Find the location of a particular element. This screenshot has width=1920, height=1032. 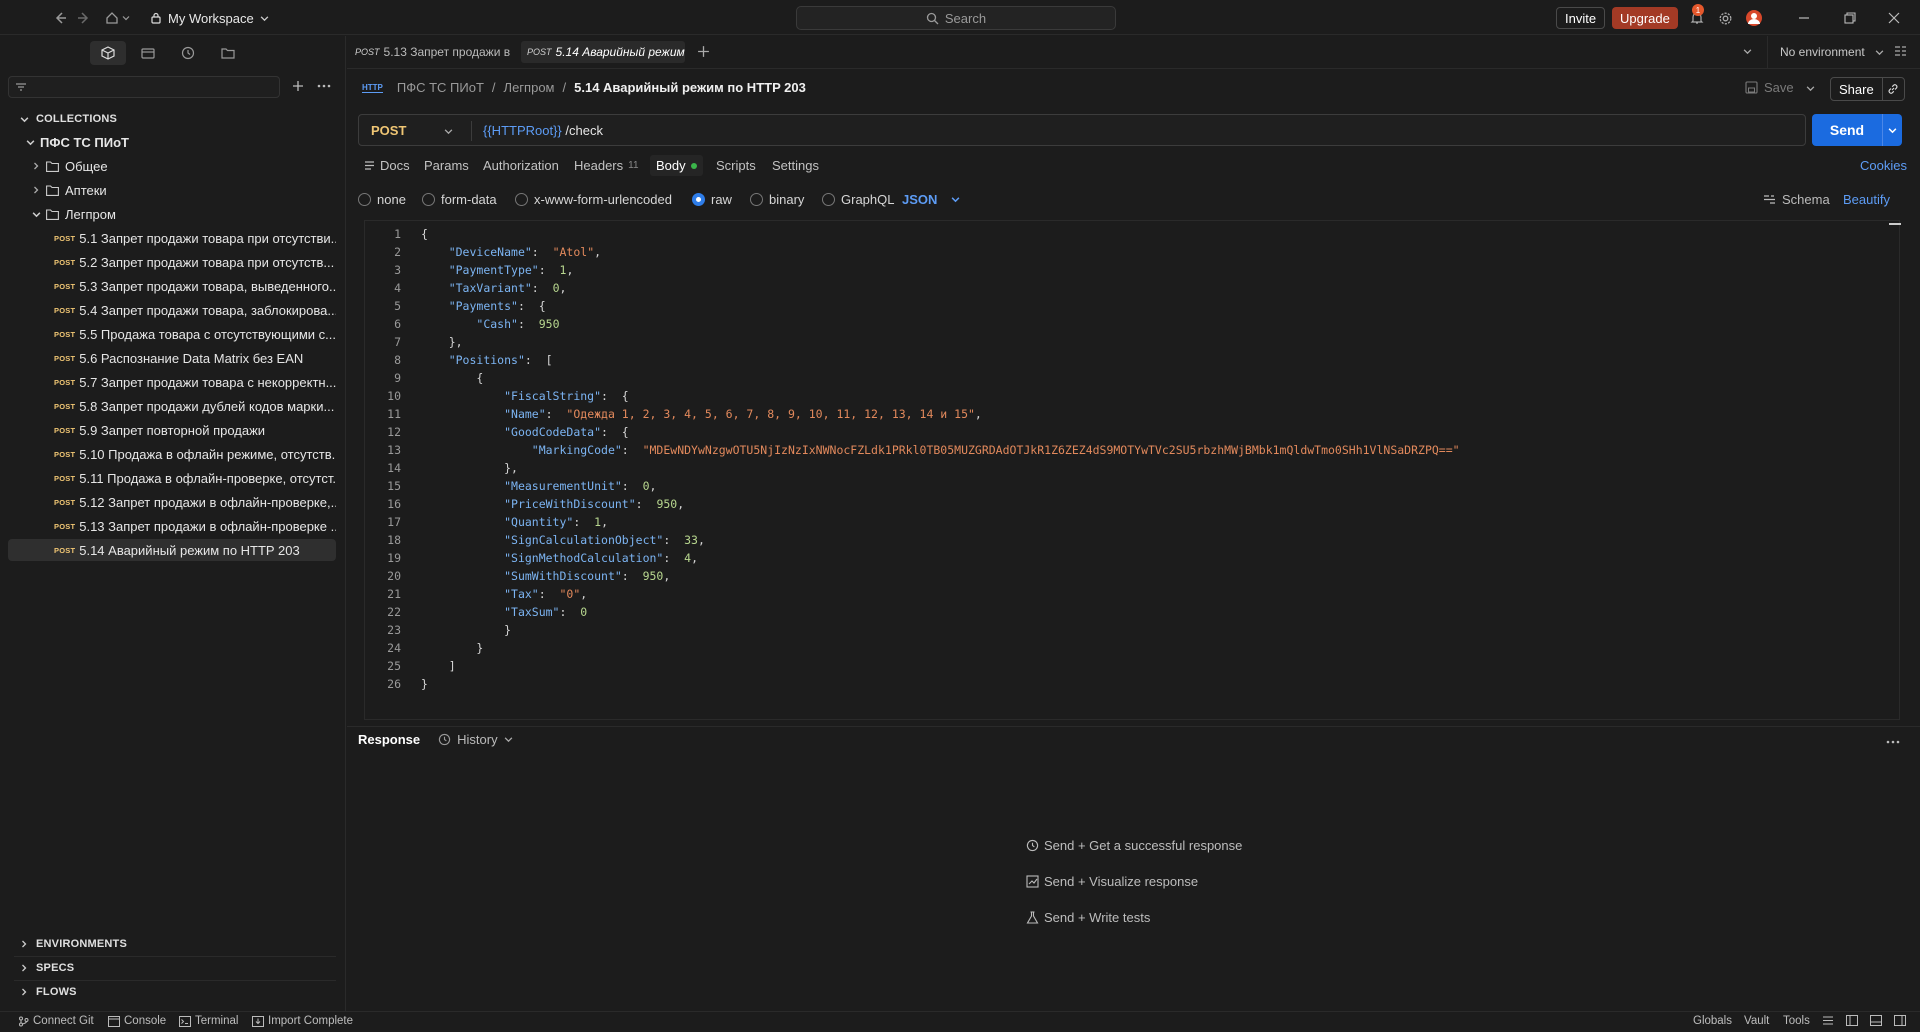

tab-settings: Settings is located at coordinates (795, 165).